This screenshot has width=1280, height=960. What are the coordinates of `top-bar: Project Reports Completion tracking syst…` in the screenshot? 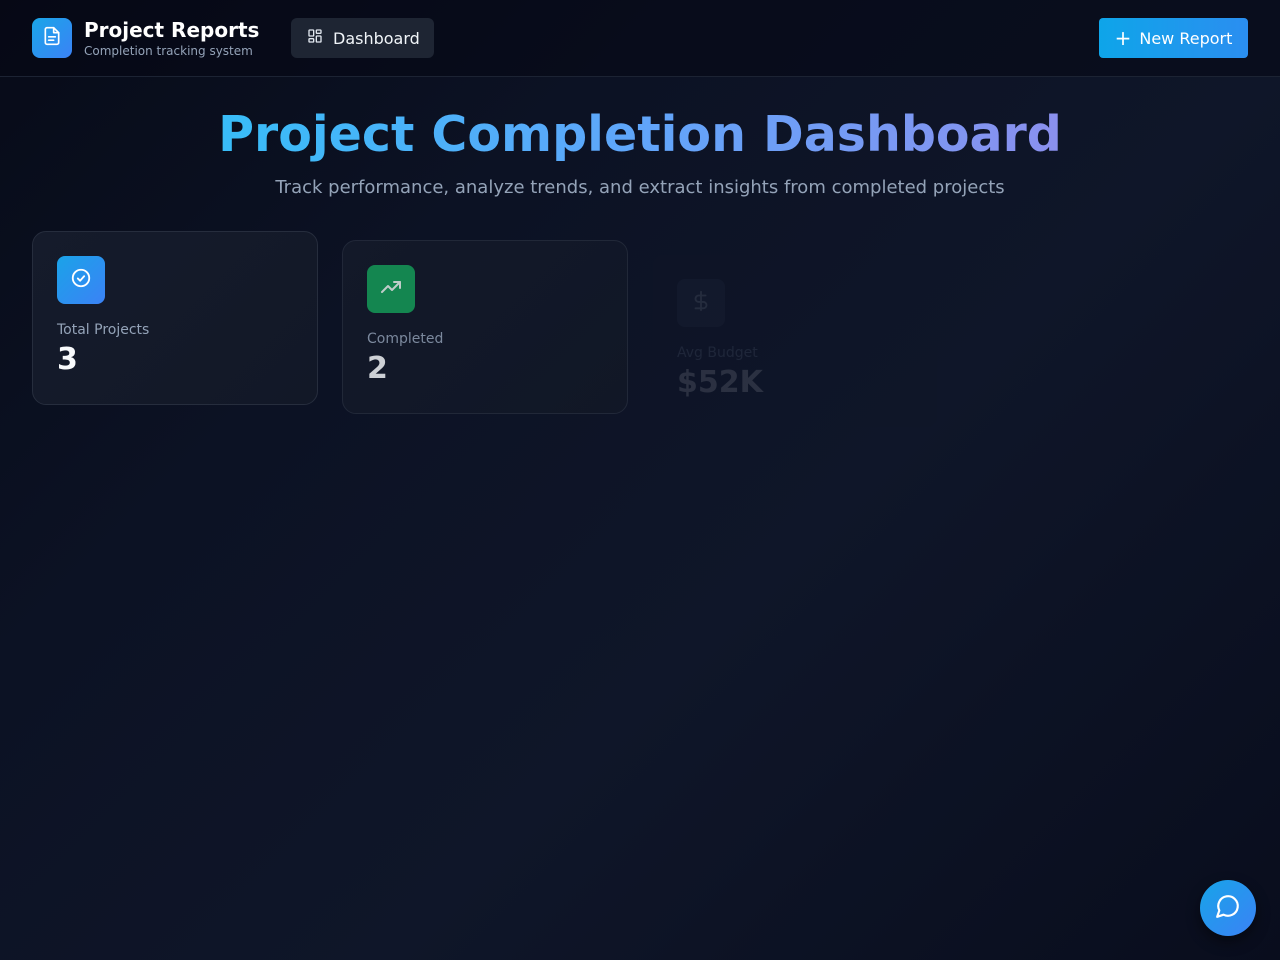 It's located at (640, 38).